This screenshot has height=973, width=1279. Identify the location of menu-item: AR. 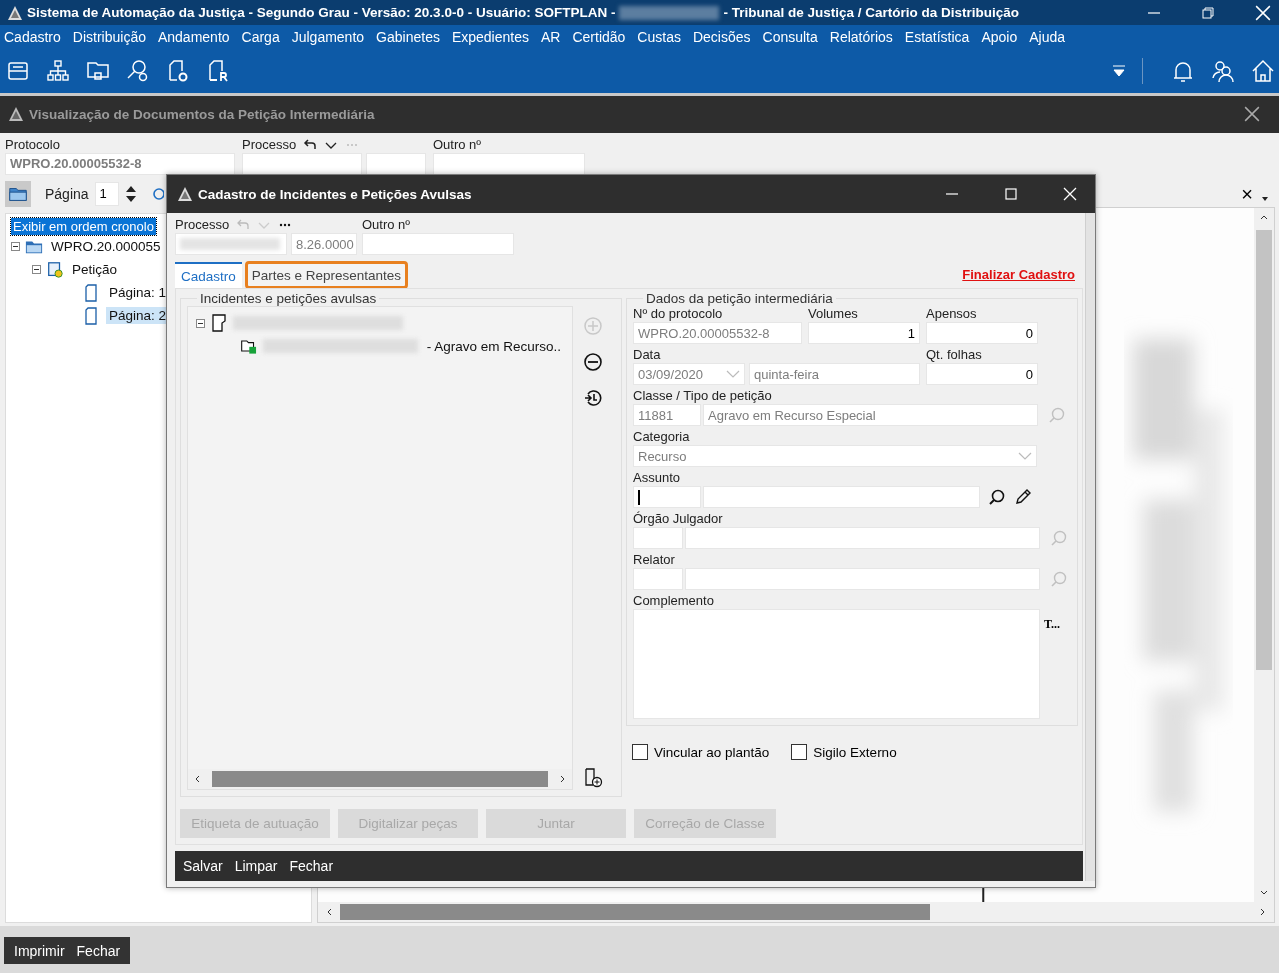
(551, 37).